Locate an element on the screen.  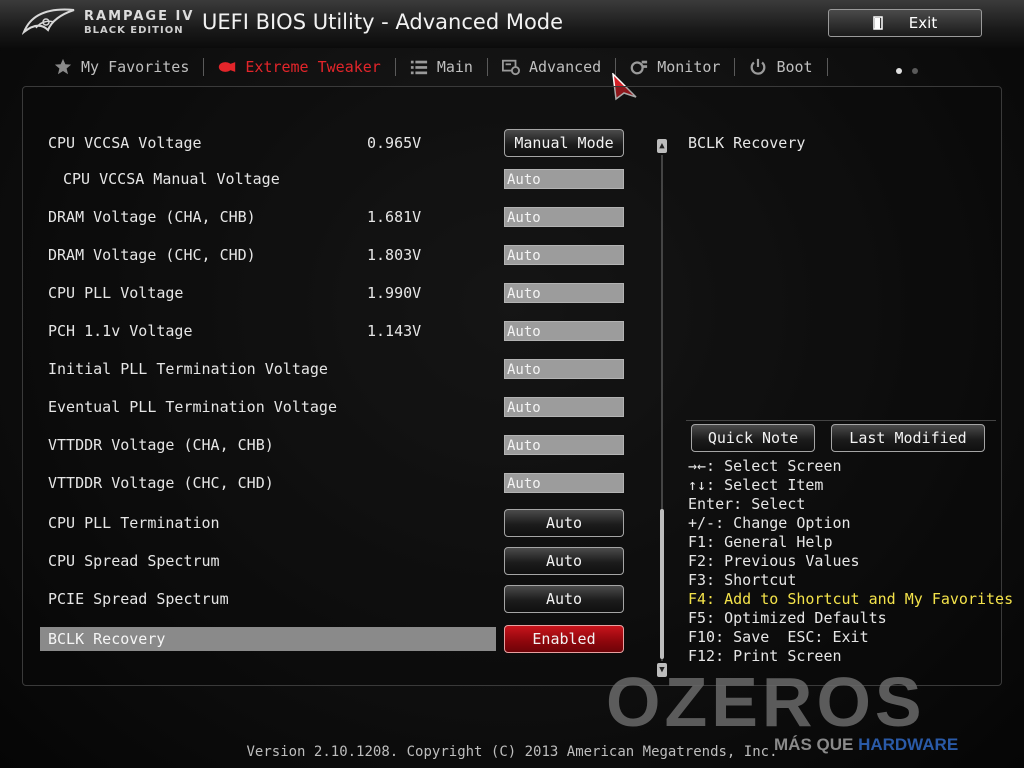
tab-label: My Favorites is located at coordinates (135, 67).